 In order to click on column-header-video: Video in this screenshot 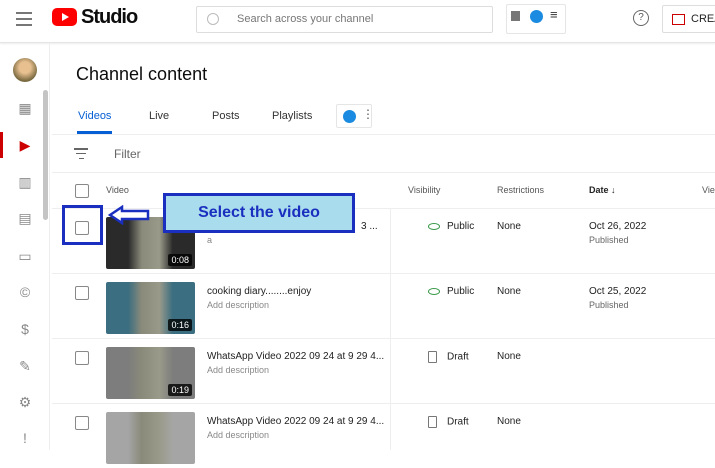, I will do `click(117, 190)`.